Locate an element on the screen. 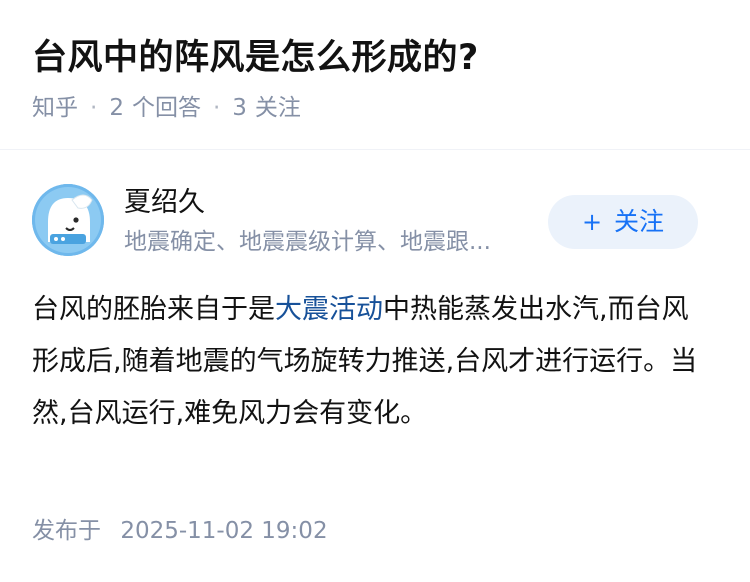 Image resolution: width=750 pixels, height=582 pixels. publish-label: 发布于 is located at coordinates (66, 531).